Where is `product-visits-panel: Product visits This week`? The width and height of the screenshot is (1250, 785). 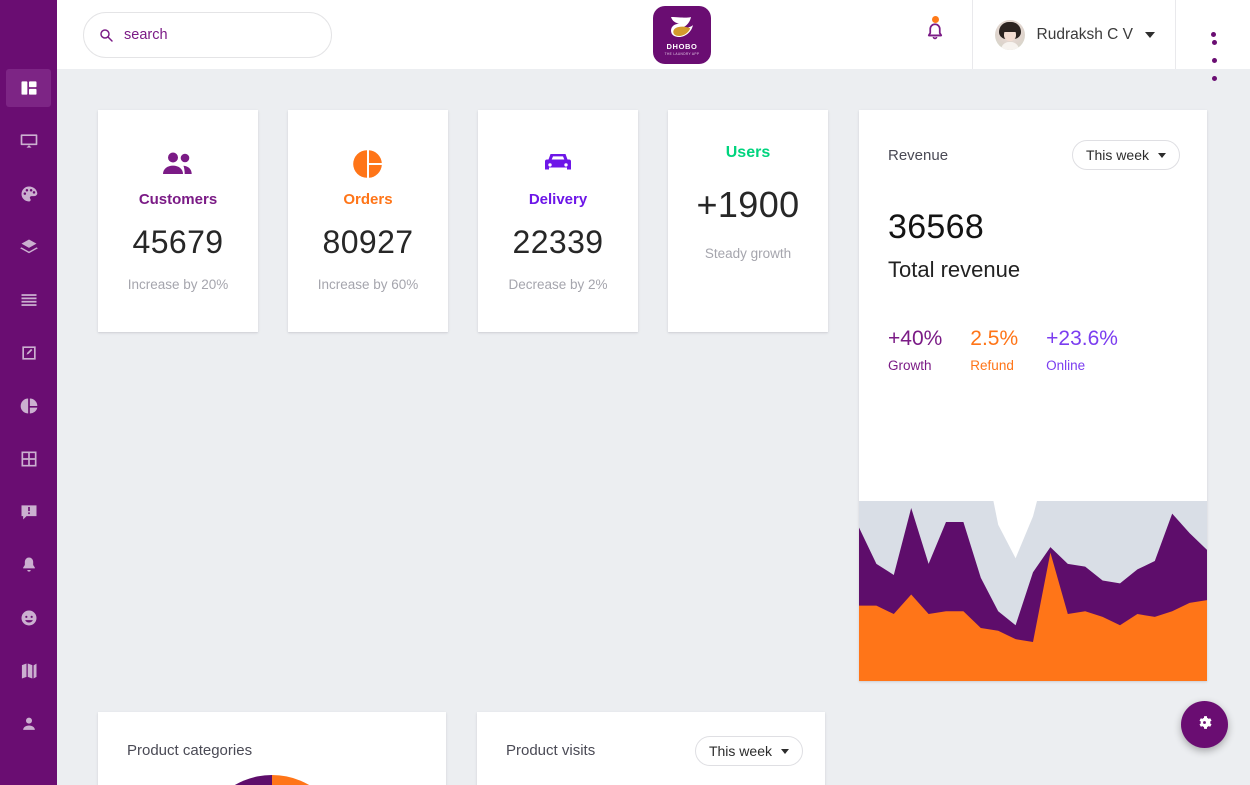
product-visits-panel: Product visits This week is located at coordinates (651, 748).